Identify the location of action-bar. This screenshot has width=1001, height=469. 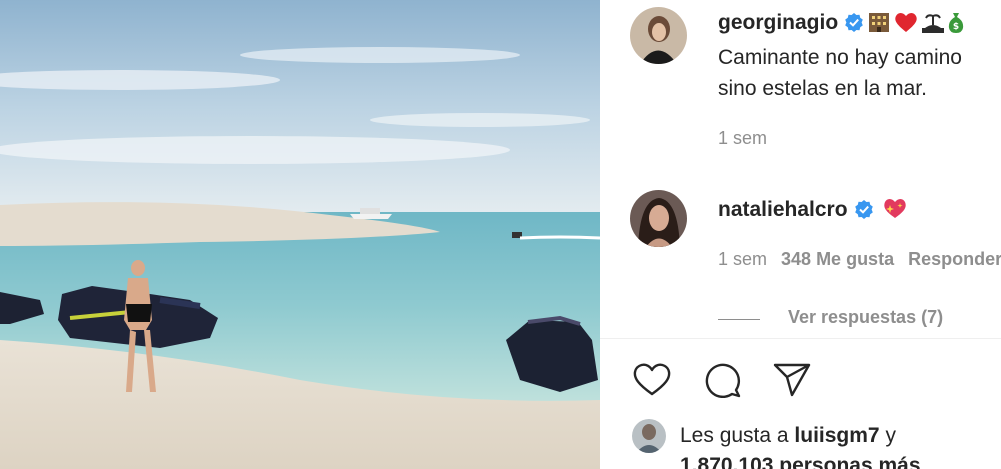
(722, 380).